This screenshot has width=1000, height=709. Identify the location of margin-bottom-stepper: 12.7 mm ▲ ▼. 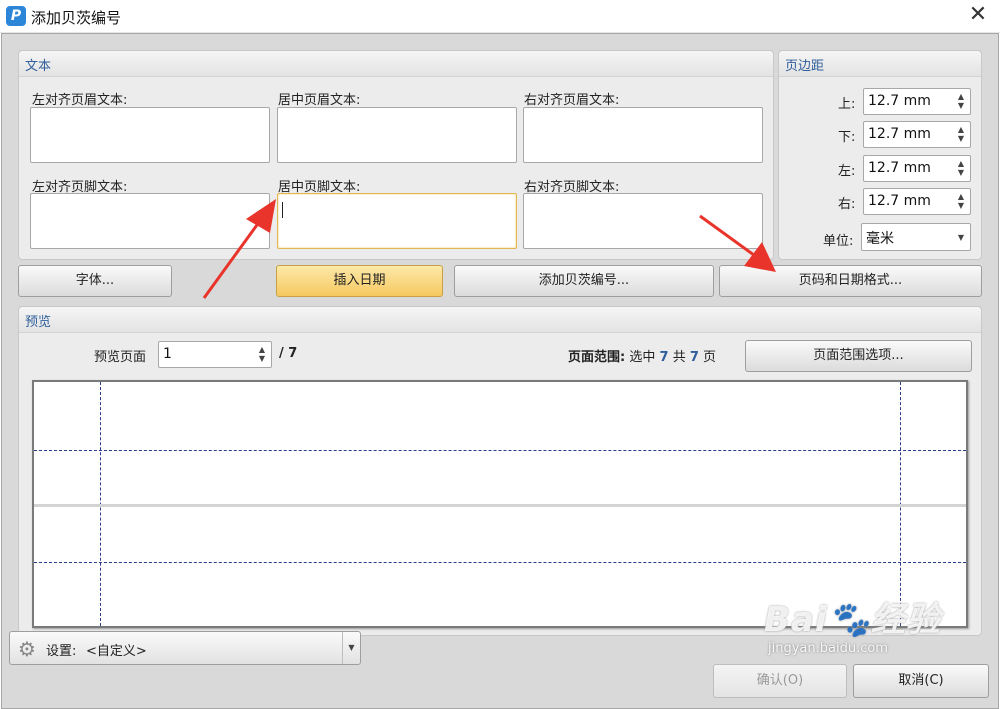
(917, 134).